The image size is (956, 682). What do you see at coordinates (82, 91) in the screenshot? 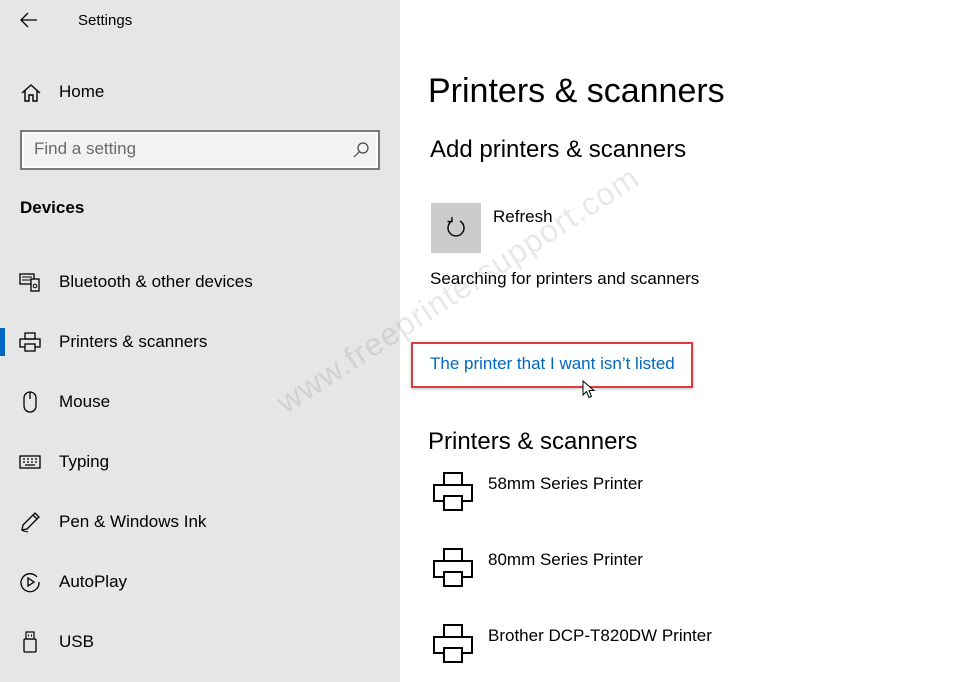
I see `nav-home-label: Home` at bounding box center [82, 91].